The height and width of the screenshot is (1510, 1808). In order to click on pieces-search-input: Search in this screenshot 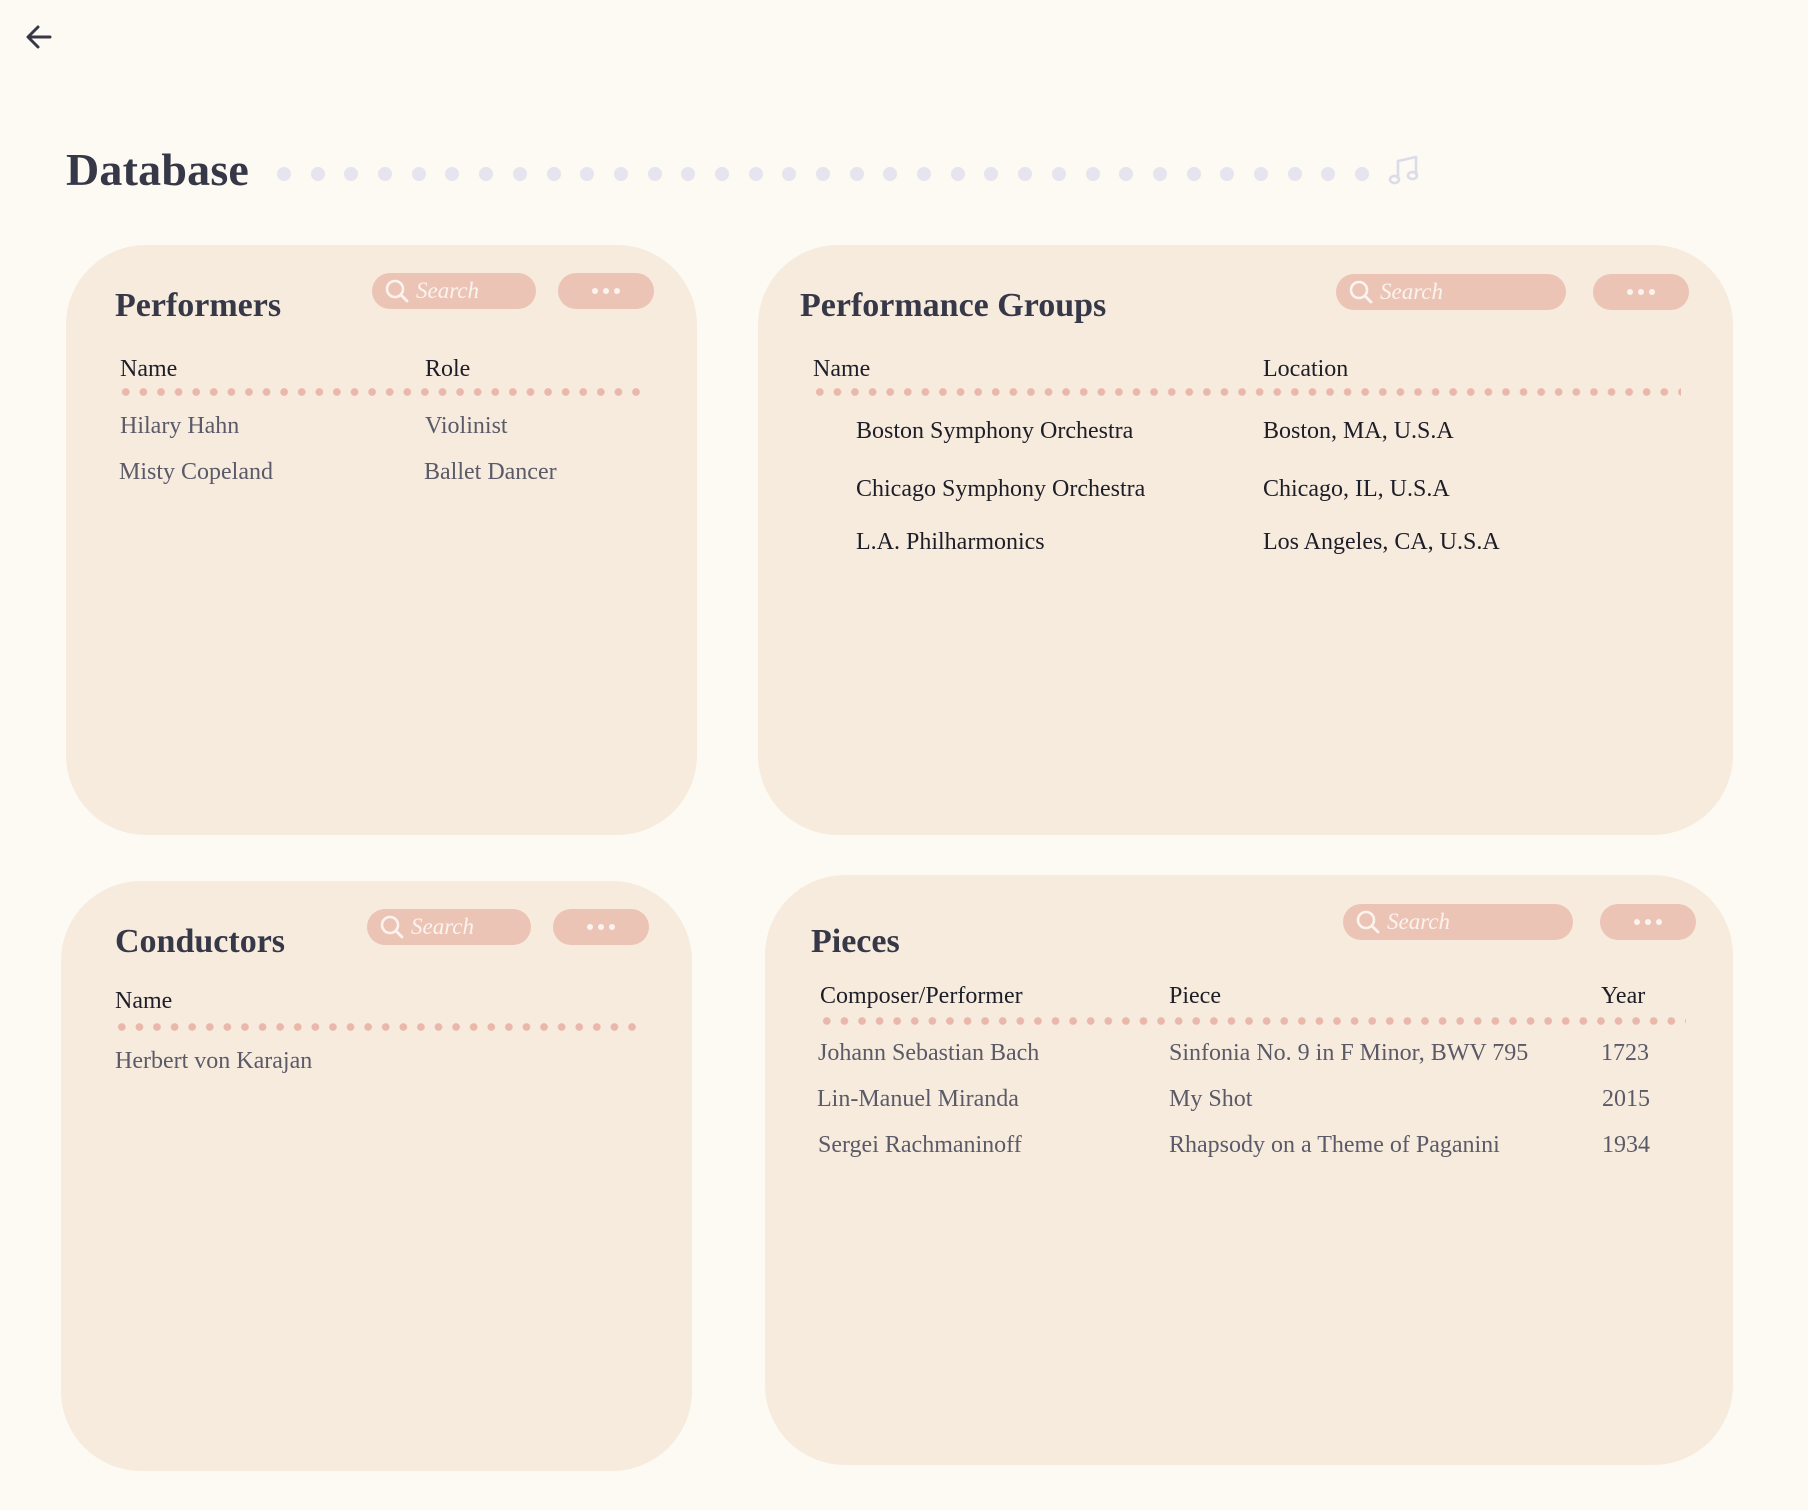, I will do `click(1458, 922)`.